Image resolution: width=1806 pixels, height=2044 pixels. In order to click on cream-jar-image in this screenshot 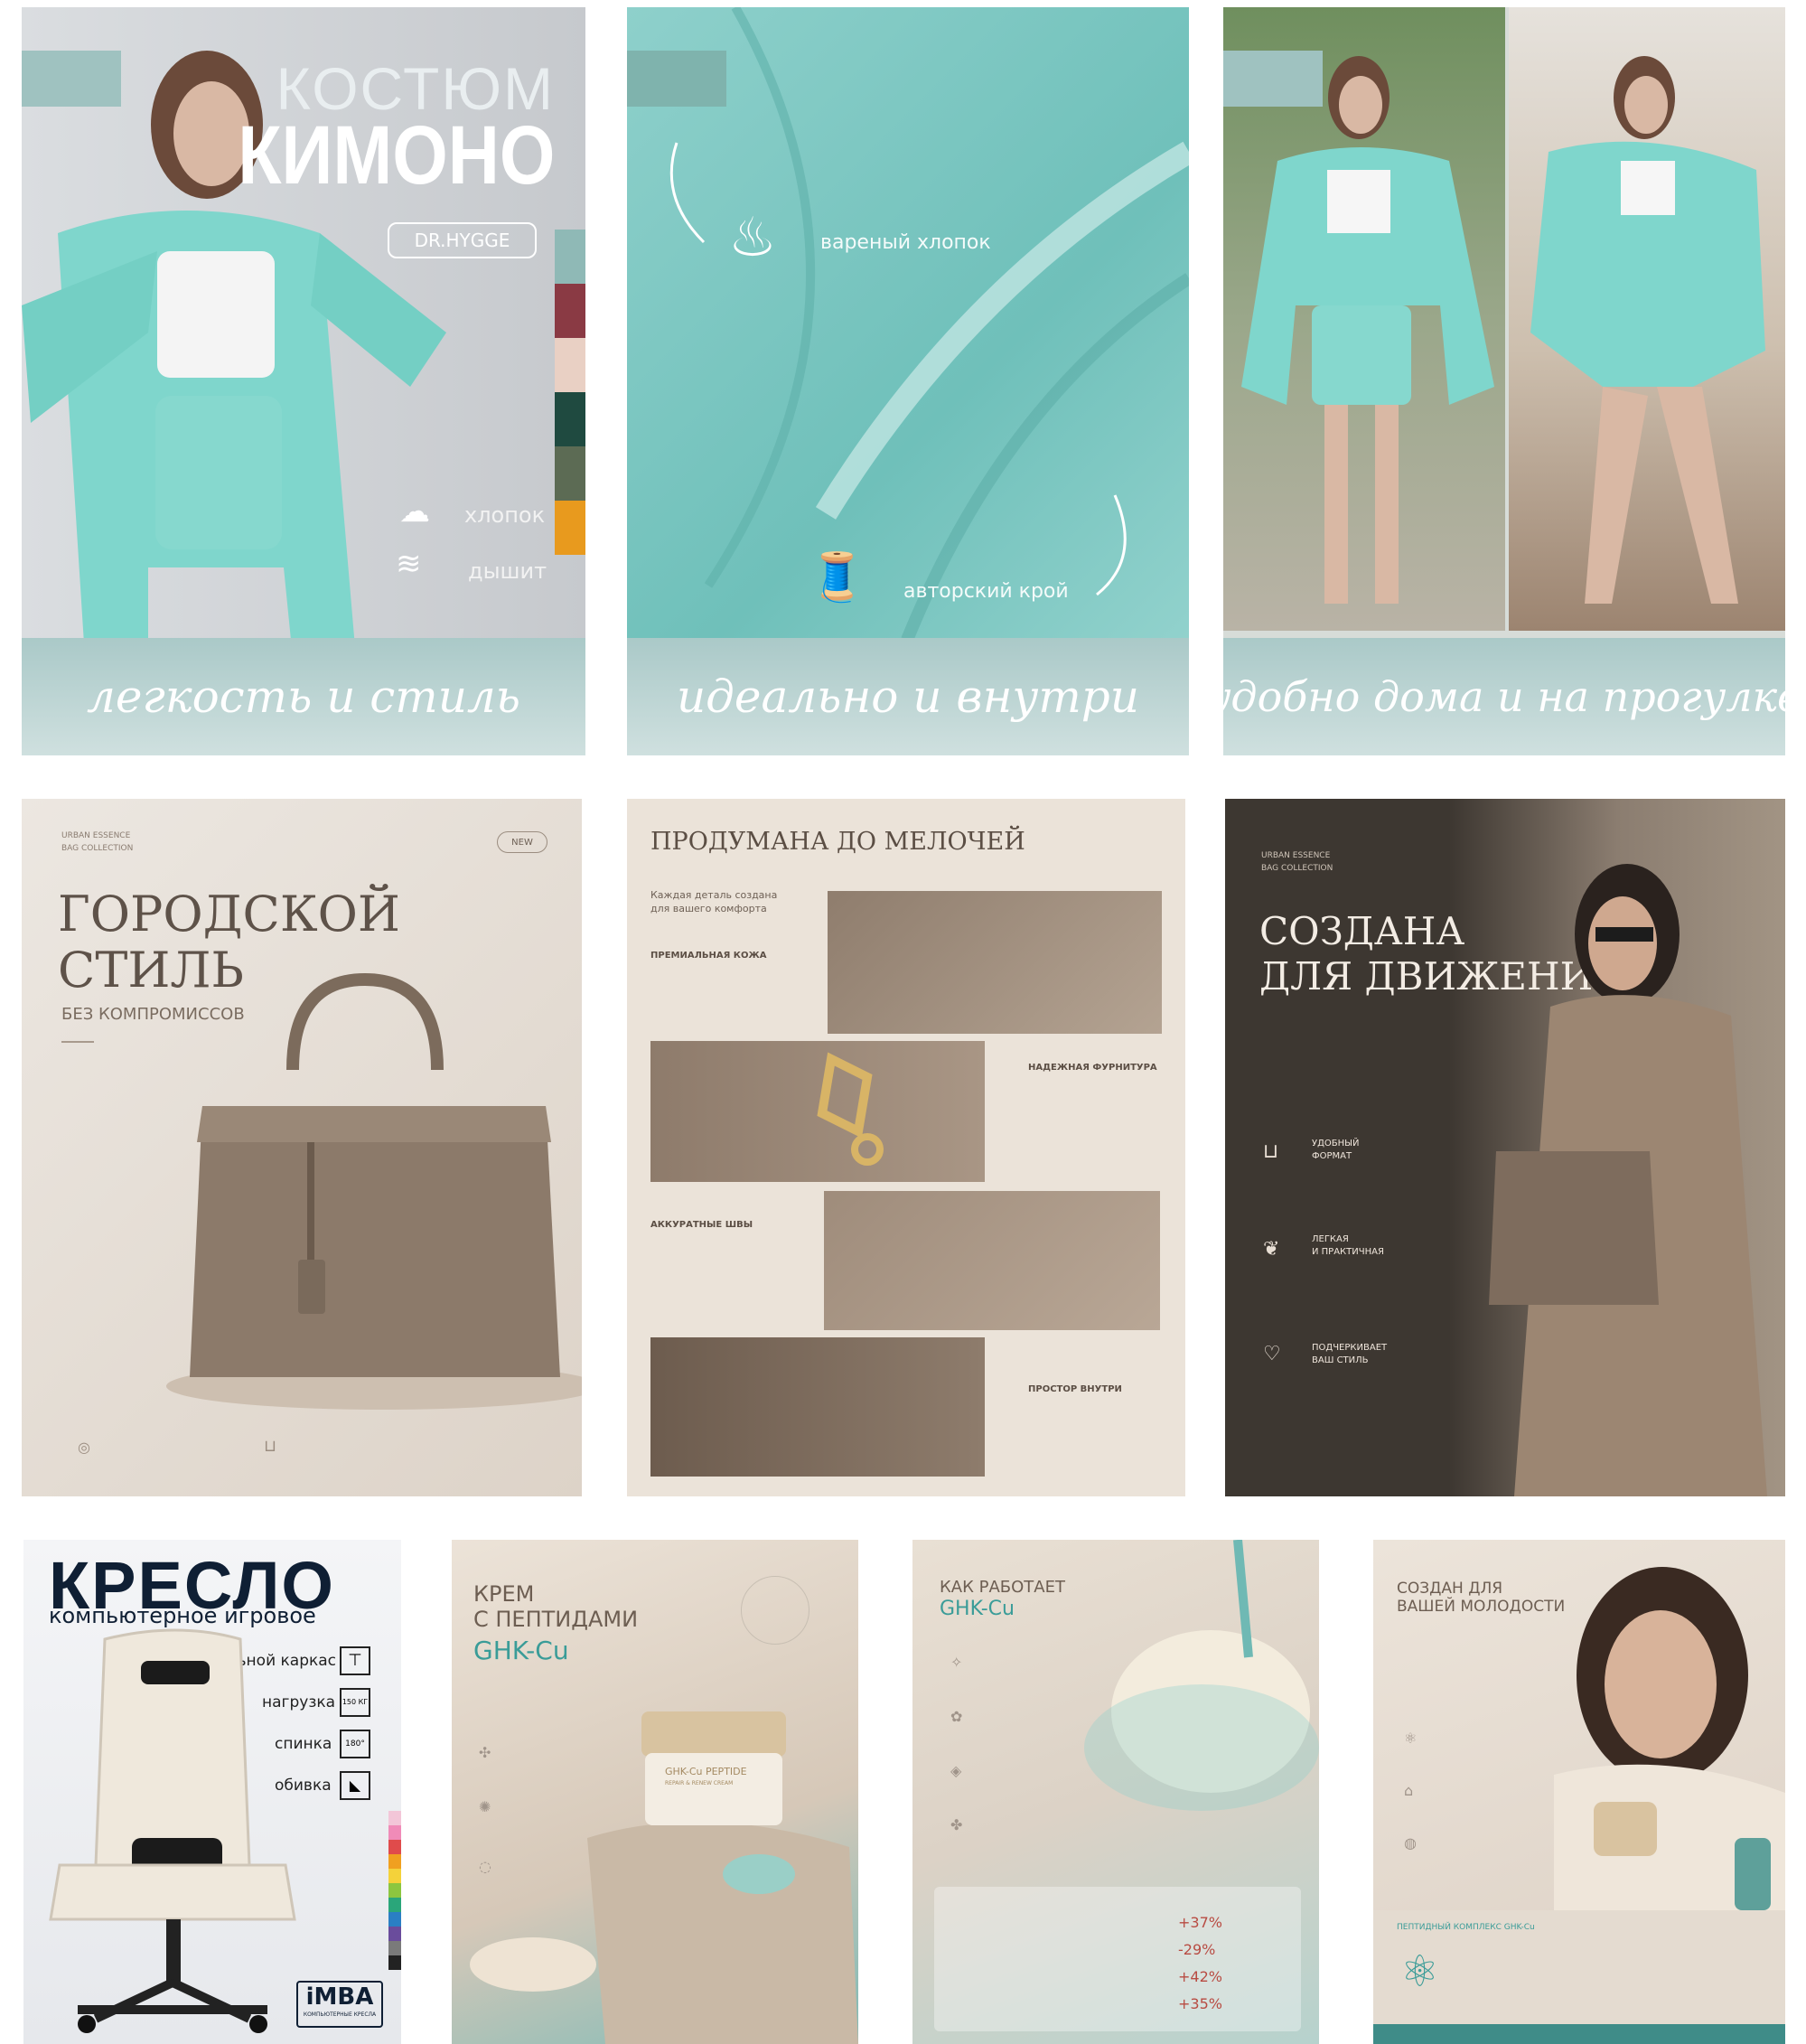, I will do `click(664, 1878)`.